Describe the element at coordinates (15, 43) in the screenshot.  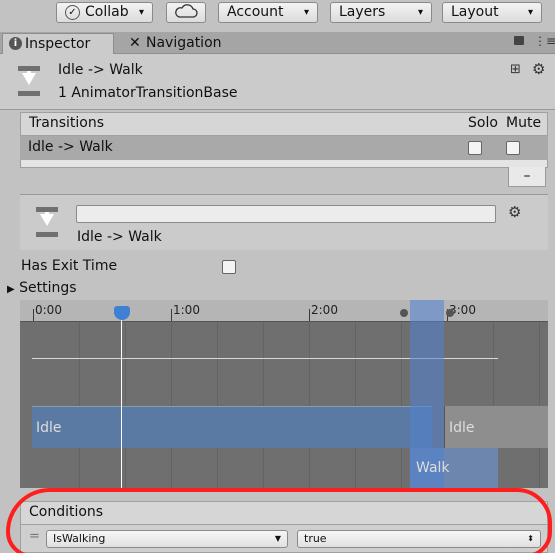
I see `info-icon: i` at that location.